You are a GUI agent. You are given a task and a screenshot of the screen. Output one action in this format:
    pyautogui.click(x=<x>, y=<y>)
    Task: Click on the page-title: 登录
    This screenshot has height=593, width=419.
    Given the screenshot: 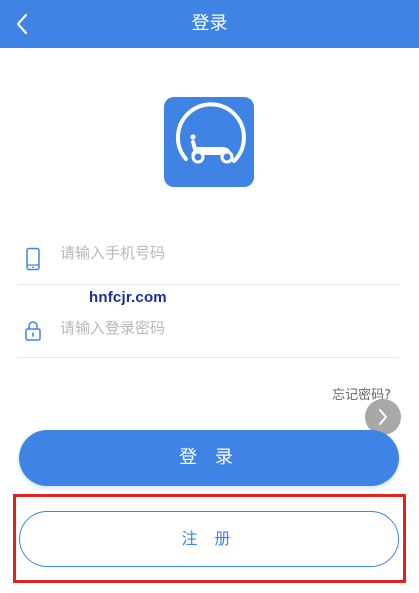 What is the action you would take?
    pyautogui.click(x=209, y=23)
    